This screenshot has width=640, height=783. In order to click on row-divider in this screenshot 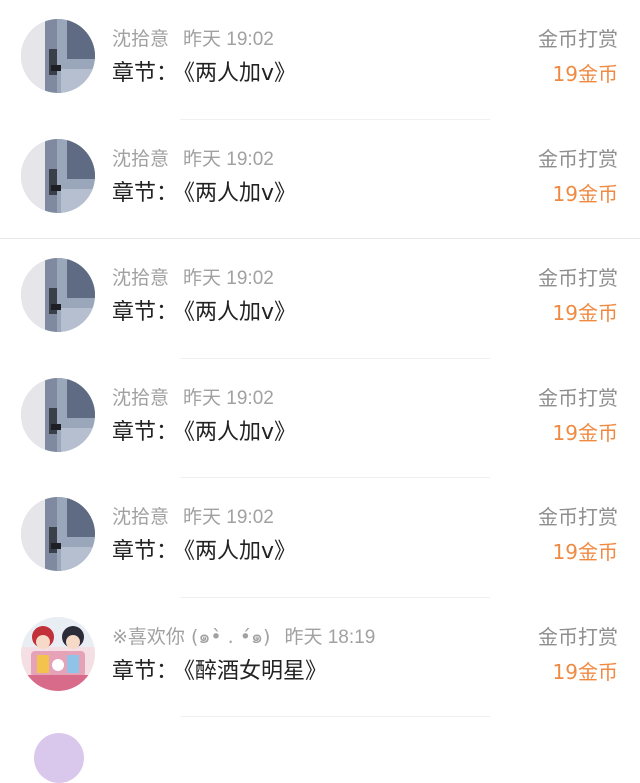, I will do `click(335, 716)`.